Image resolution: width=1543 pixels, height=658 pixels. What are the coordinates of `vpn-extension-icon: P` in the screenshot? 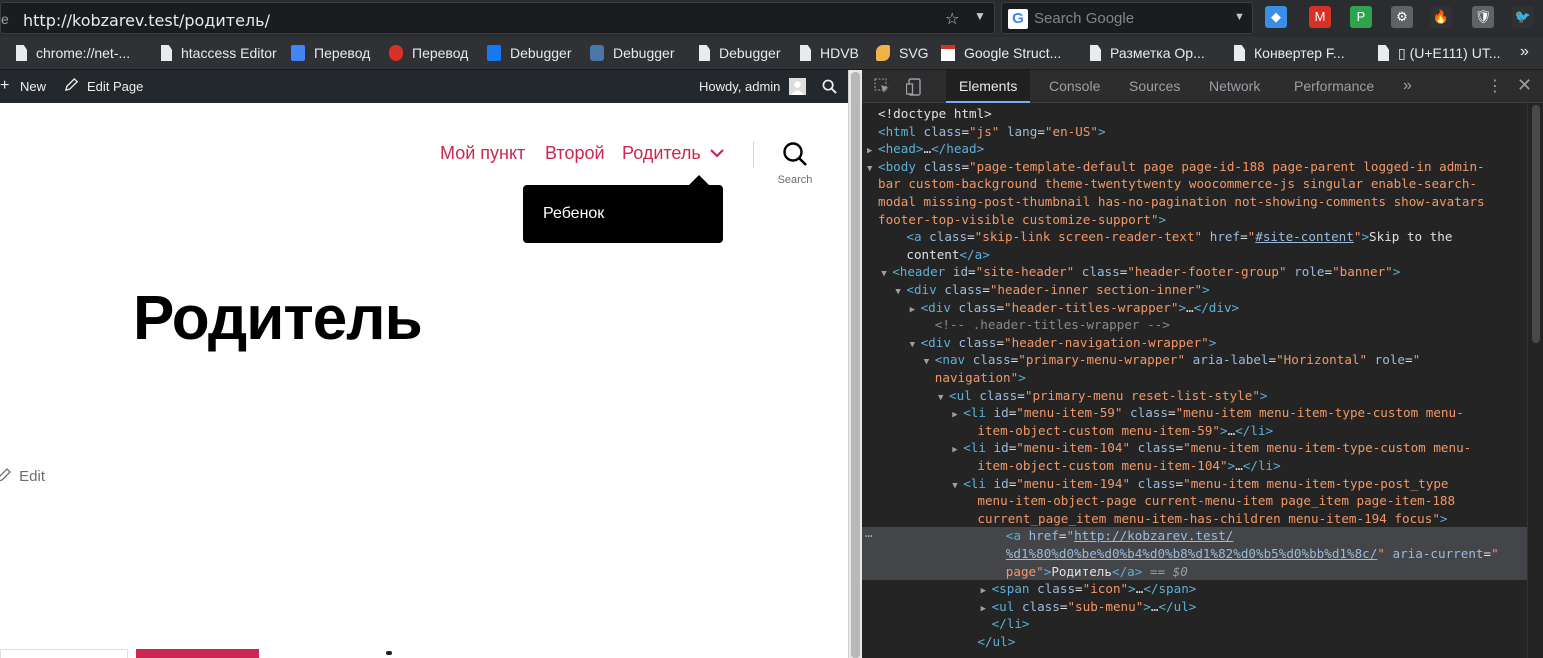 It's located at (1361, 17).